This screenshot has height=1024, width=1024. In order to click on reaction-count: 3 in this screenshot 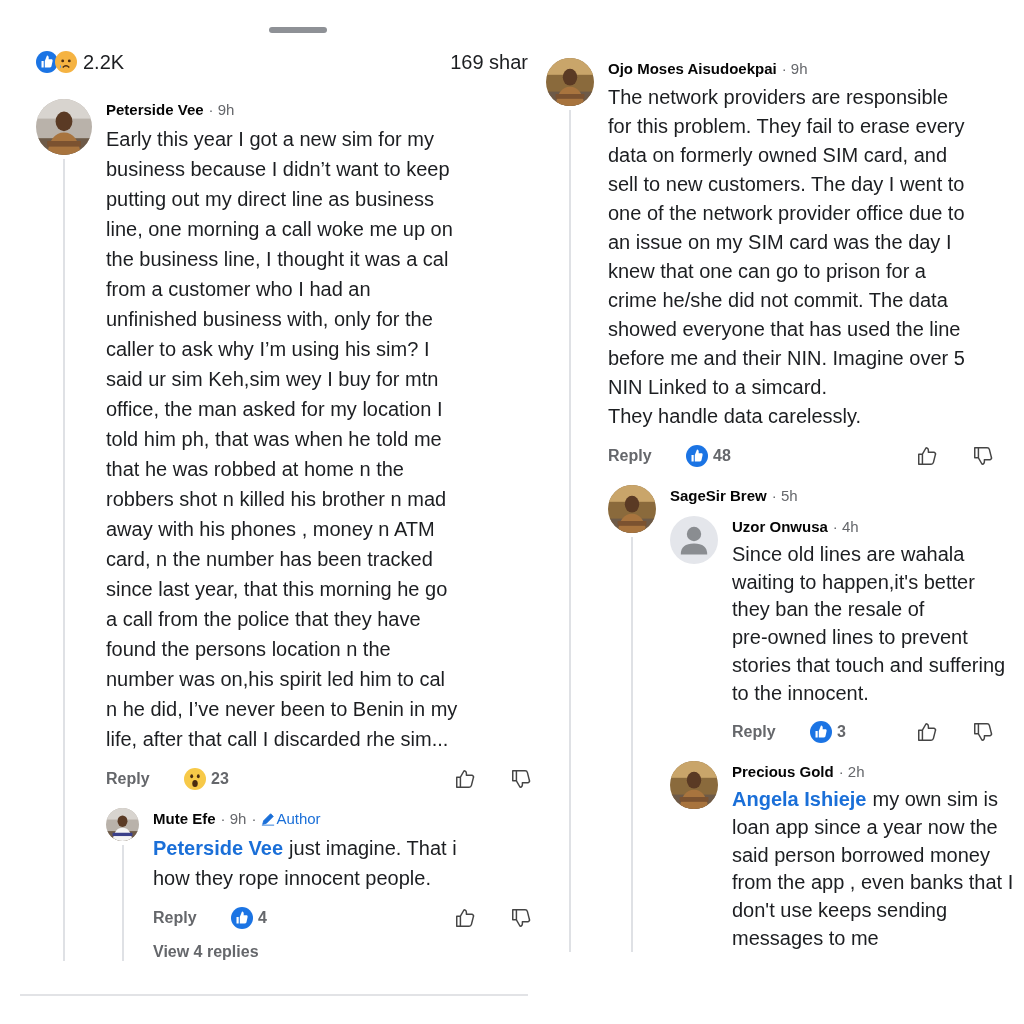, I will do `click(841, 732)`.